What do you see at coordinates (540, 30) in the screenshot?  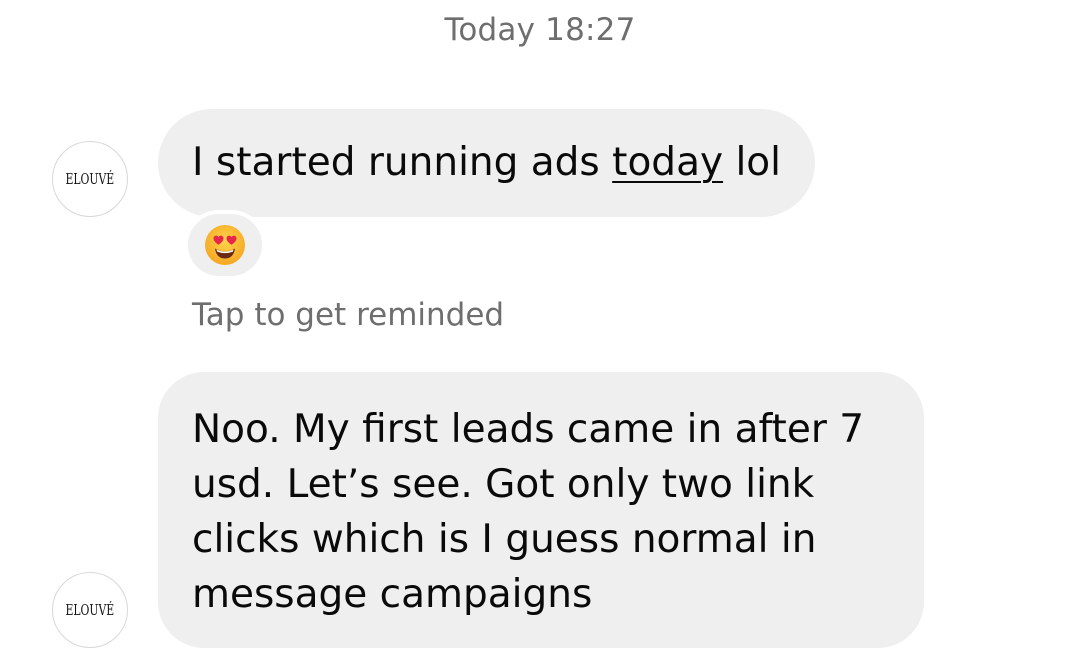 I see `message-timestamp: Today 18:27` at bounding box center [540, 30].